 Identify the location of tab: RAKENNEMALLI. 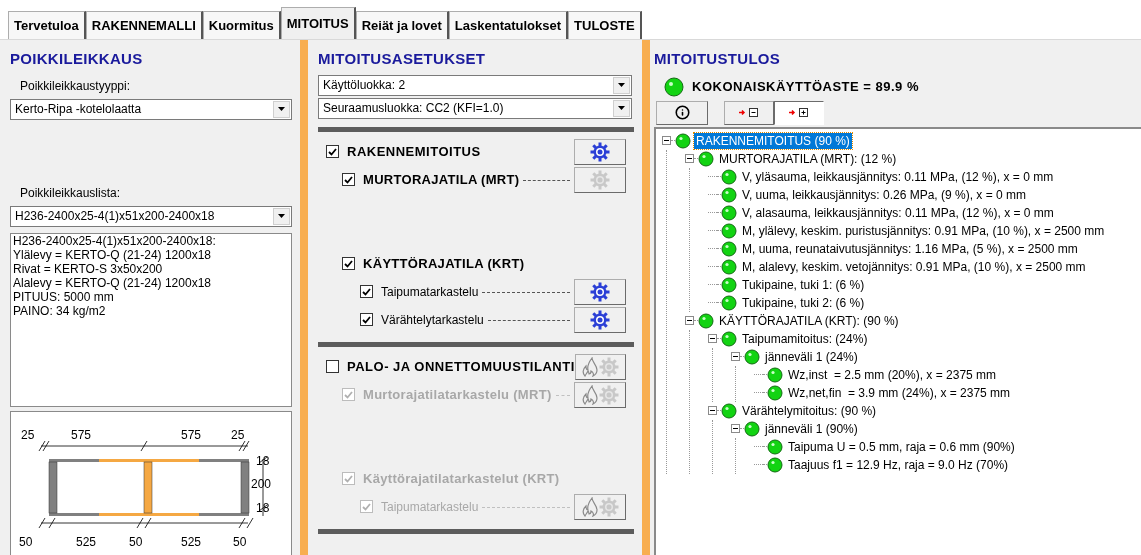
(144, 25).